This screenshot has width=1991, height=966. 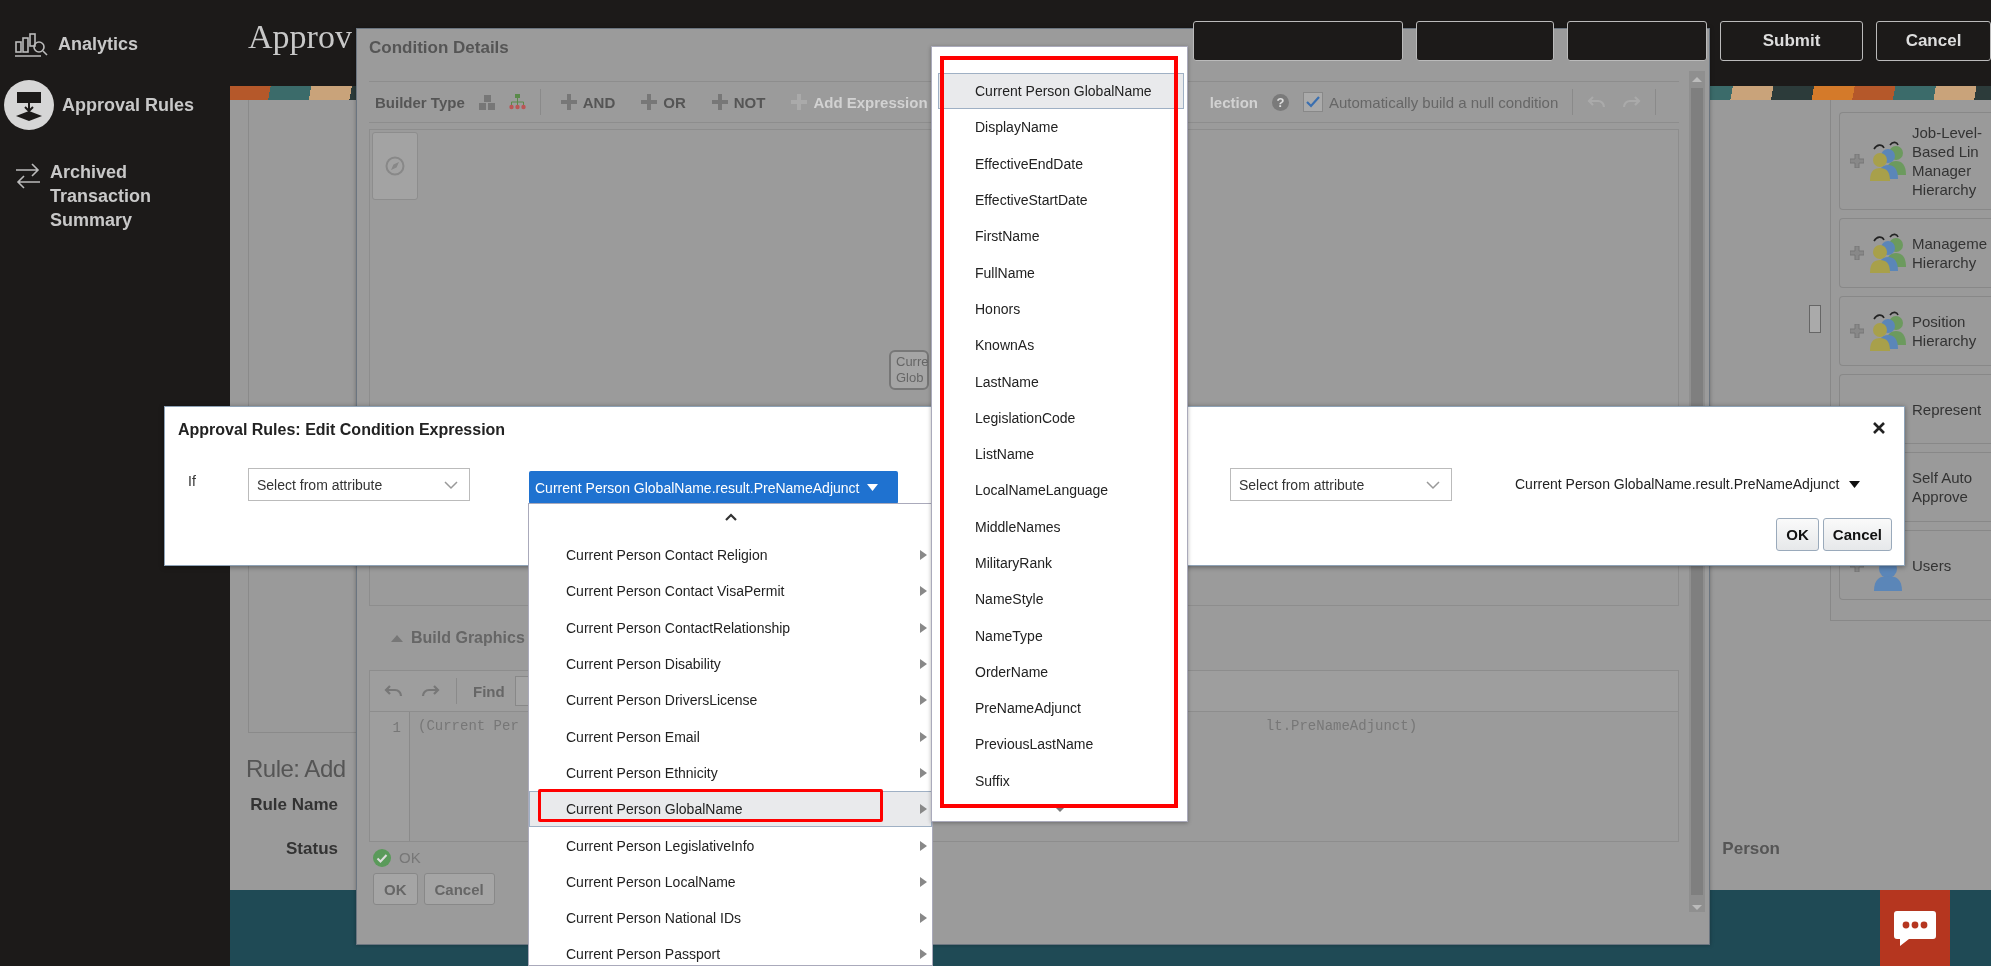 I want to click on menu-item: Current Person DriversLicense, so click(x=730, y=700).